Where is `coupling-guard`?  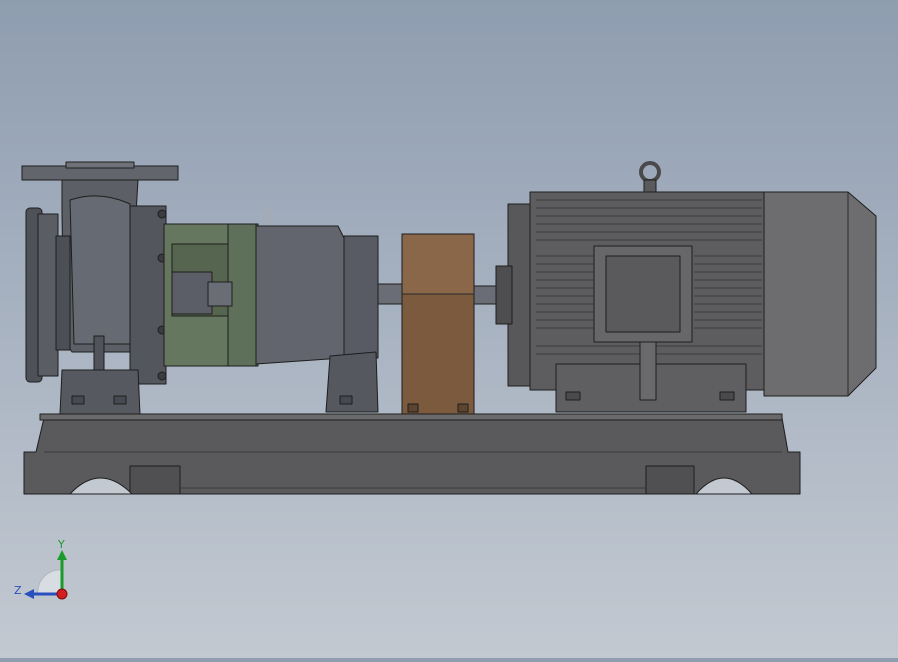
coupling-guard is located at coordinates (438, 324).